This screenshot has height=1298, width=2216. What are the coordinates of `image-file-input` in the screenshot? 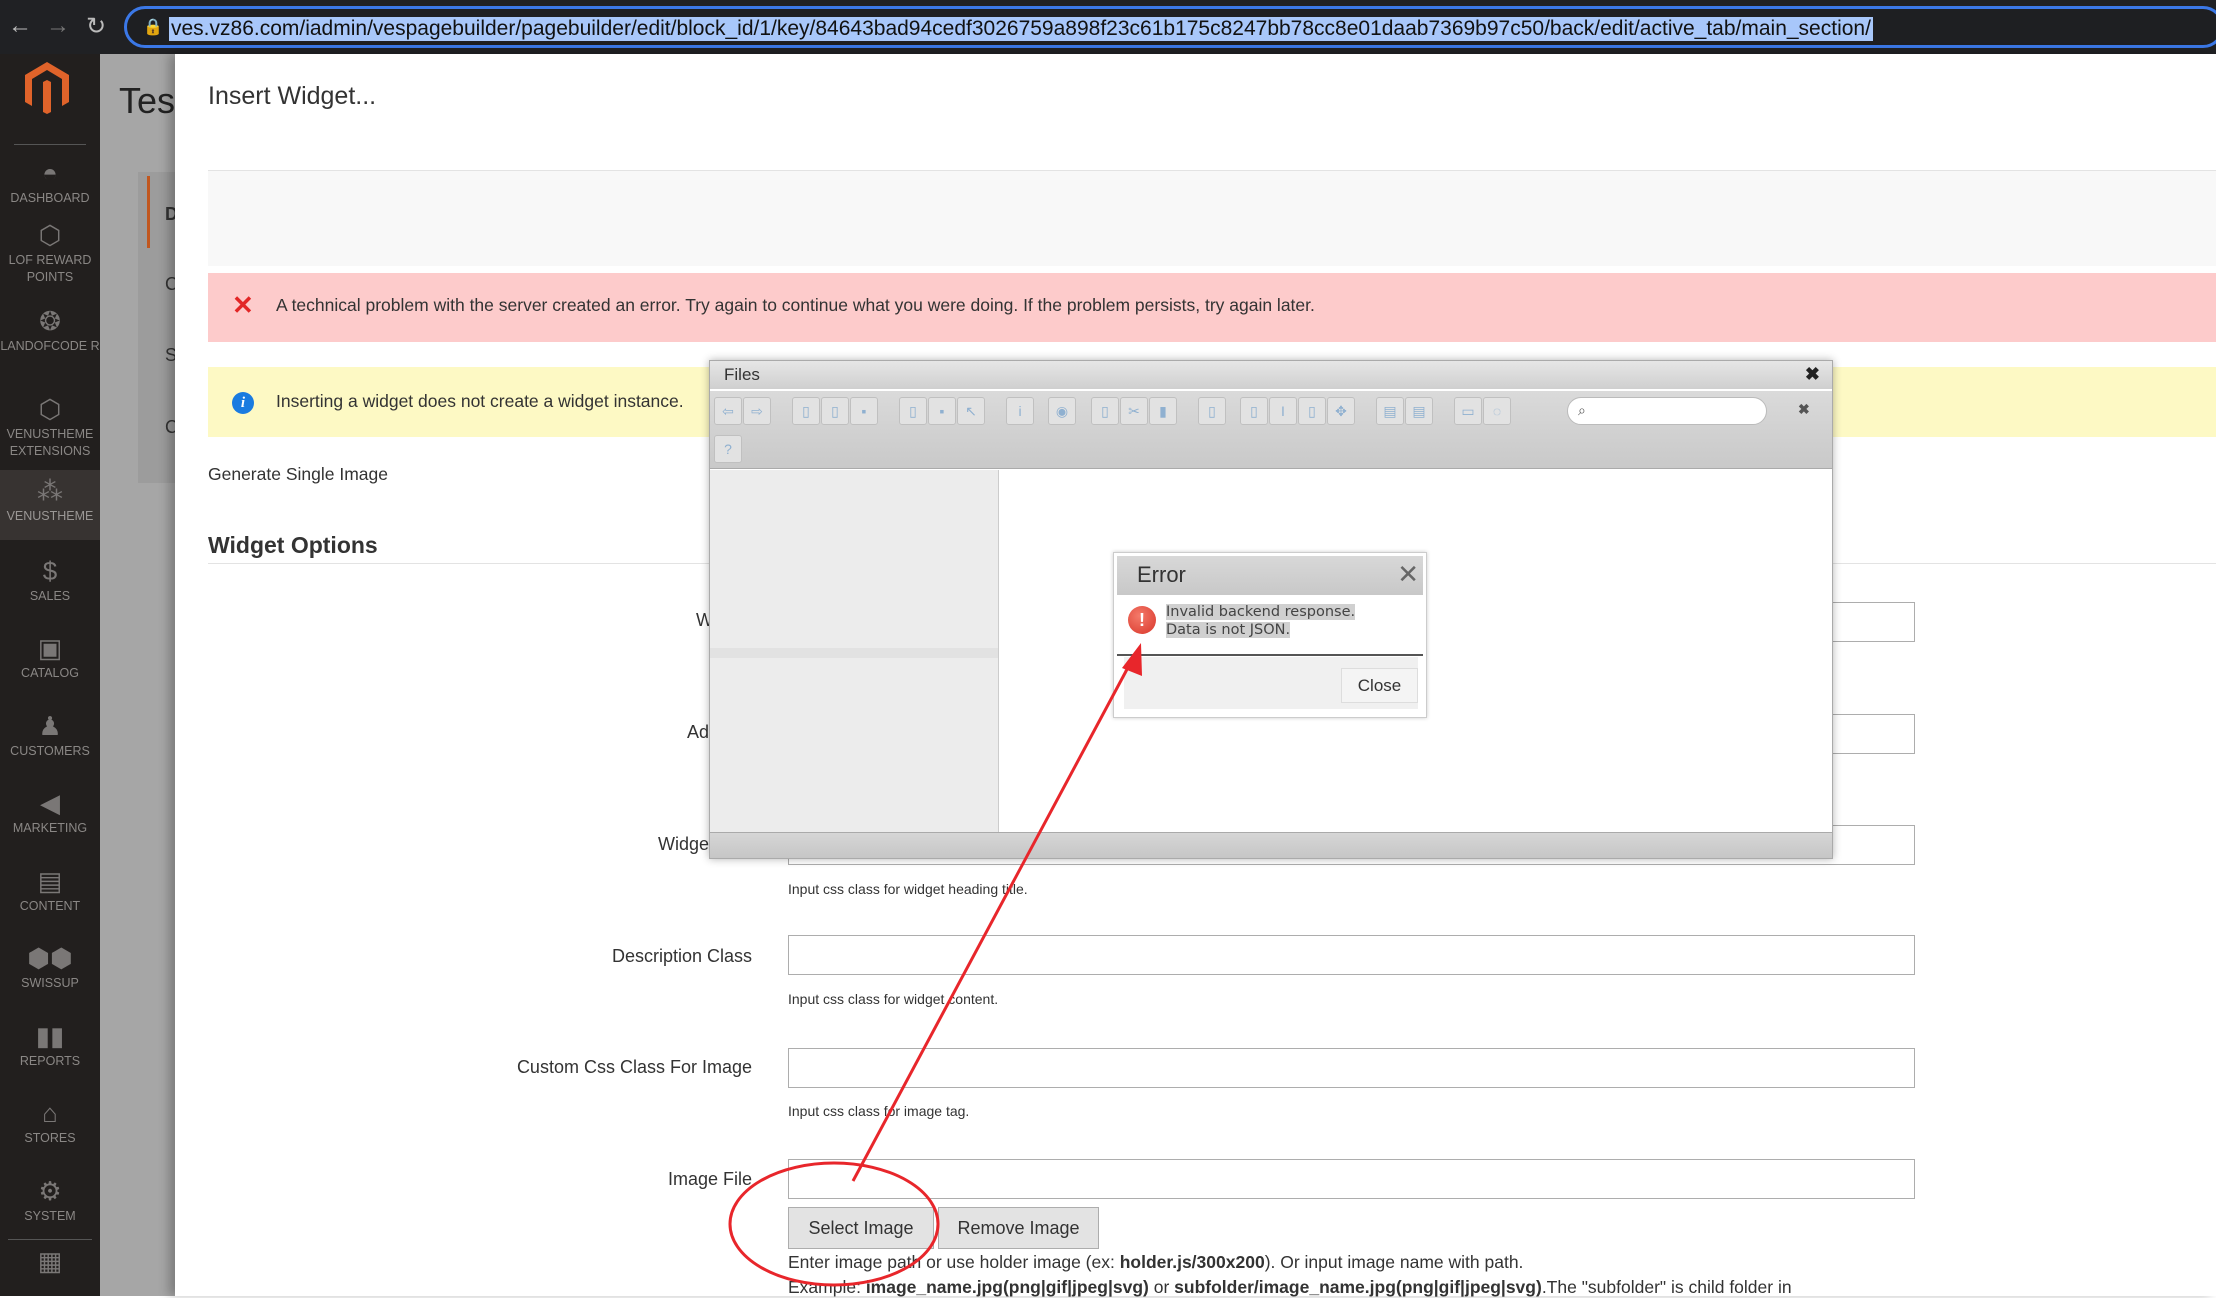 It's located at (1351, 1179).